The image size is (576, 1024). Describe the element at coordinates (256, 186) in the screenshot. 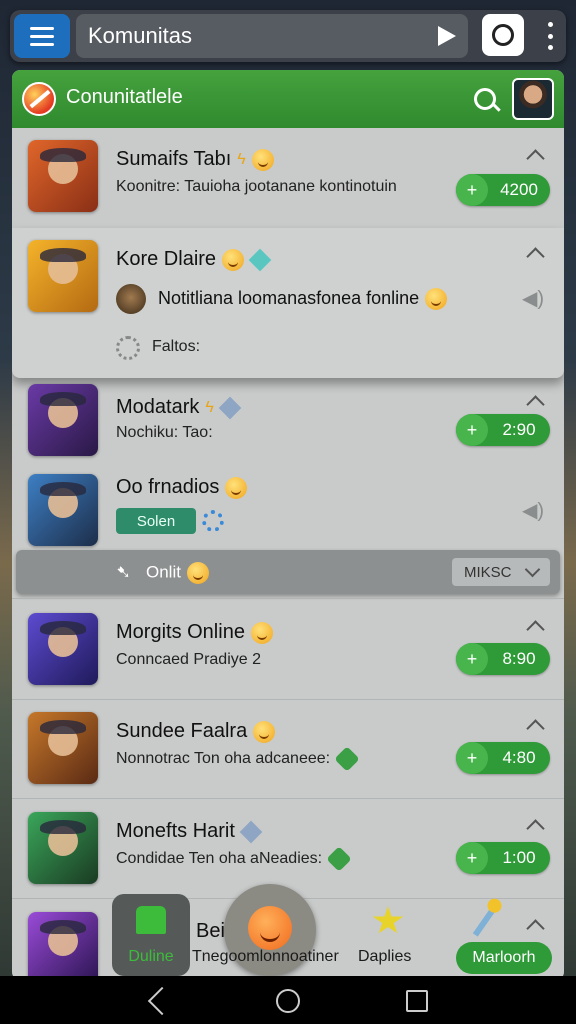

I see `list-item-subtitle: Koonitre: Tauioha jootanane kontinotuin` at that location.